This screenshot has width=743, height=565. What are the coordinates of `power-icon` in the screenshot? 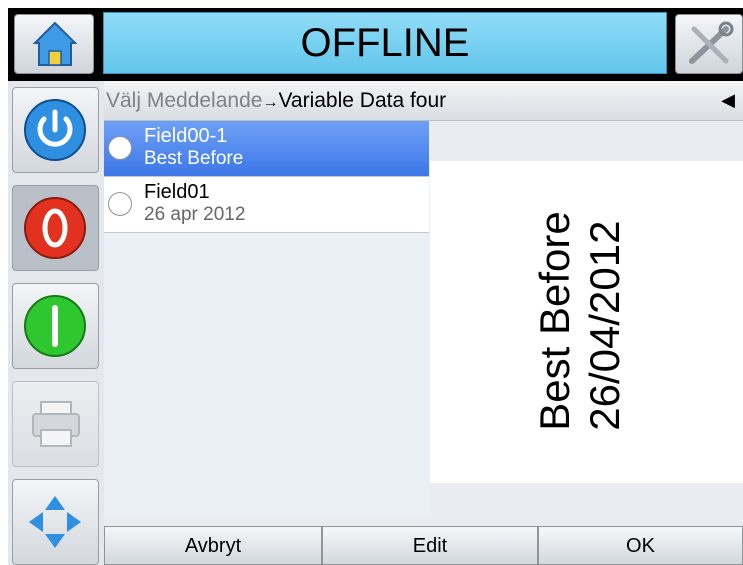 It's located at (55, 130).